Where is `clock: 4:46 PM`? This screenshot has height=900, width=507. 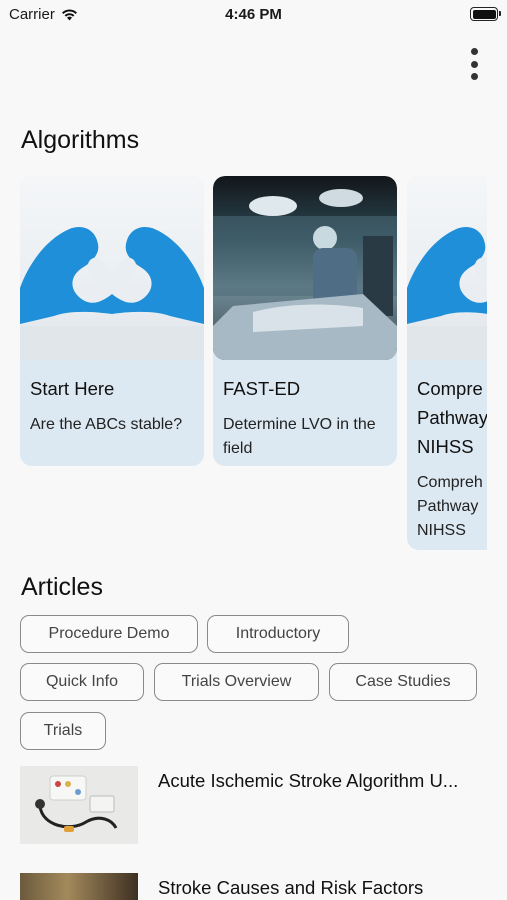
clock: 4:46 PM is located at coordinates (253, 14).